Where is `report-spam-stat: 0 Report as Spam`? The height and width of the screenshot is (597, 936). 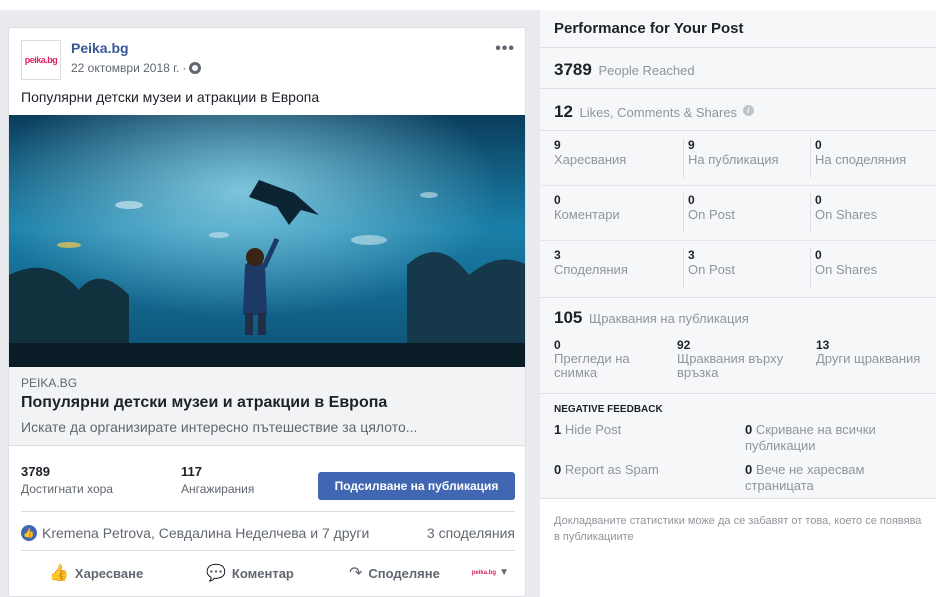
report-spam-stat: 0 Report as Spam is located at coordinates (606, 469).